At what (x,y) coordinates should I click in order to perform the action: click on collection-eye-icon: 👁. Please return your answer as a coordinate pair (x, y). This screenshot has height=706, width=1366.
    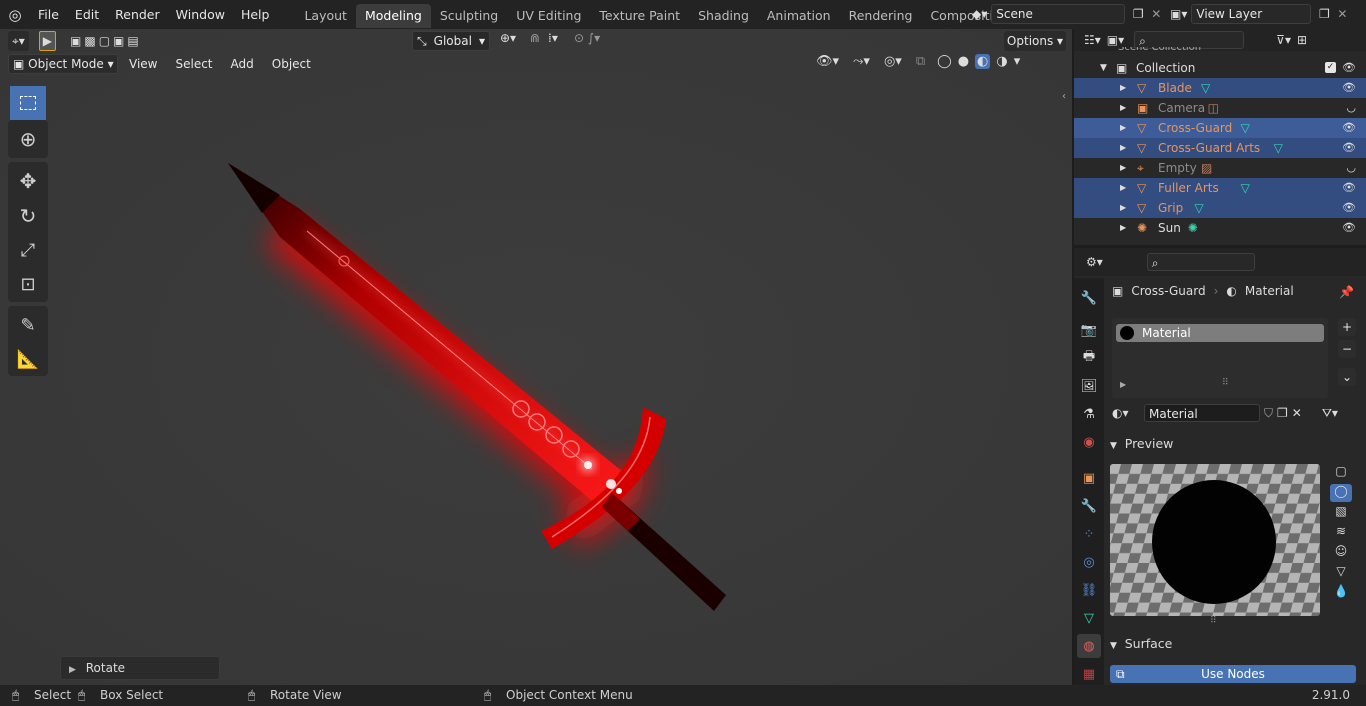
    Looking at the image, I should click on (1349, 68).